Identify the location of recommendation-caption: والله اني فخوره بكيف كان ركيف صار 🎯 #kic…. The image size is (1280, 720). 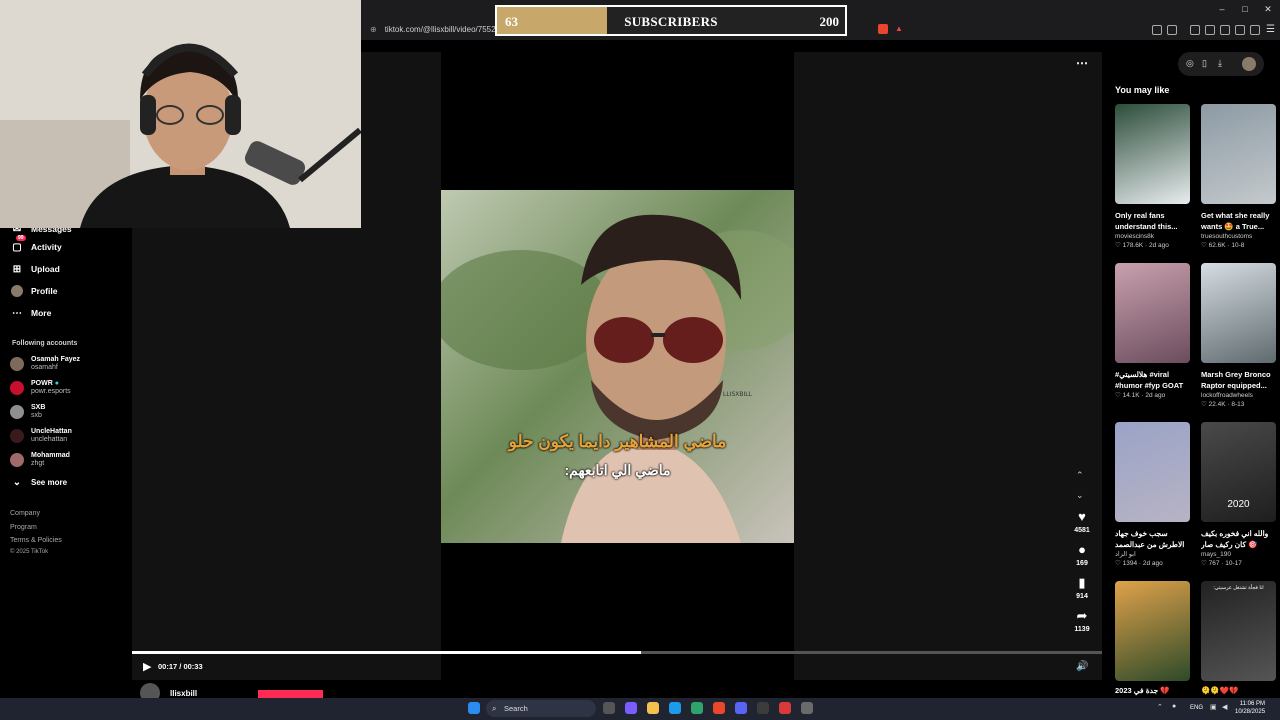
(1238, 539).